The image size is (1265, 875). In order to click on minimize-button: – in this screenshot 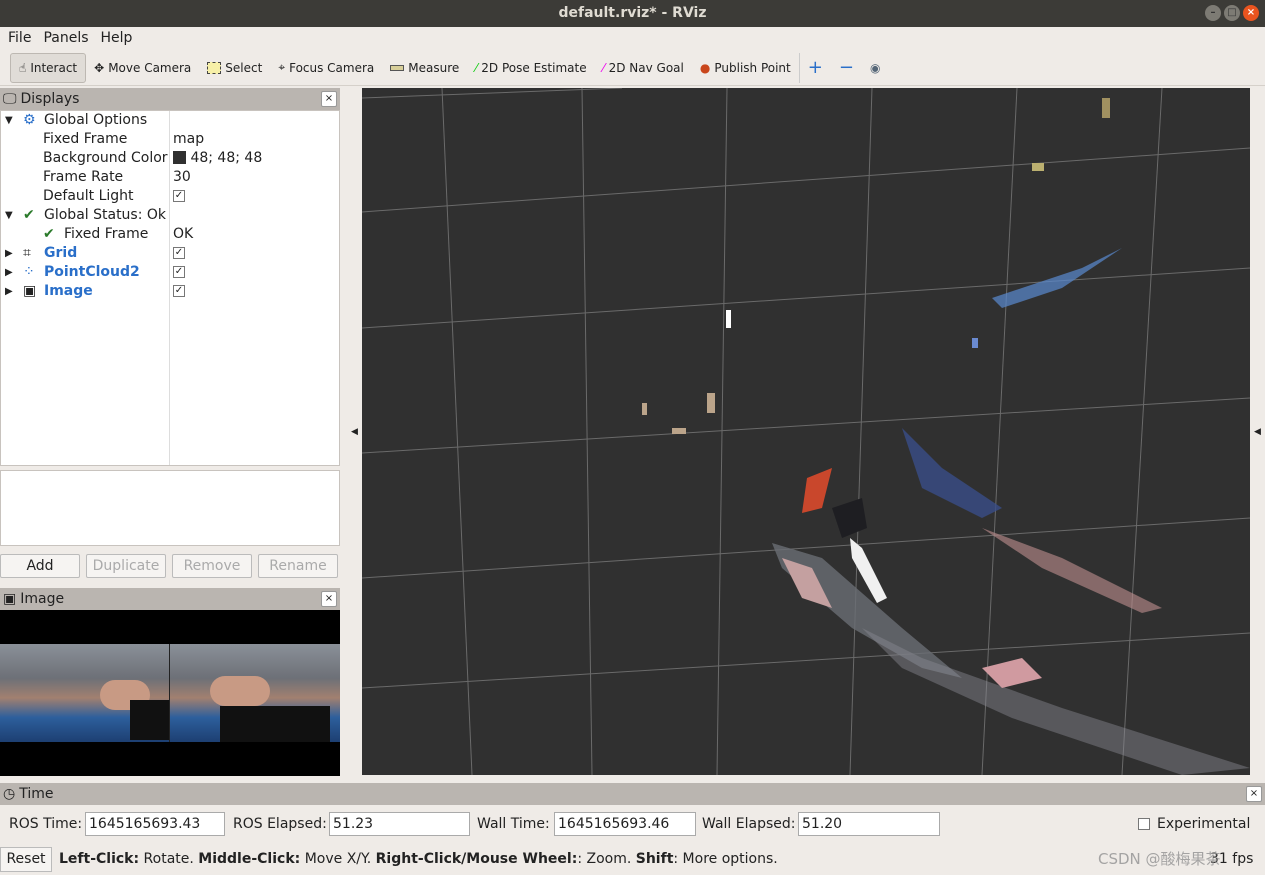, I will do `click(1213, 13)`.